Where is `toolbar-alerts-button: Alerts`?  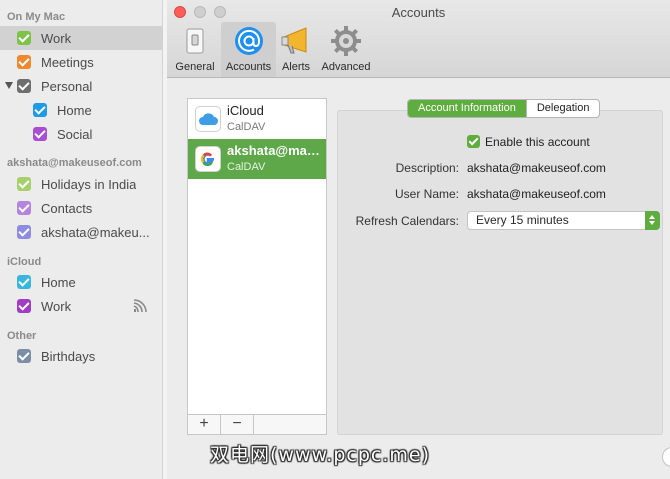
toolbar-alerts-button: Alerts is located at coordinates (296, 49).